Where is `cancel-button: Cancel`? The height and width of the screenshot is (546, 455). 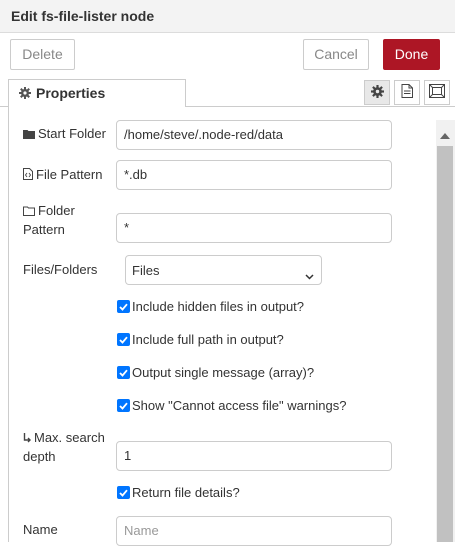 cancel-button: Cancel is located at coordinates (336, 54).